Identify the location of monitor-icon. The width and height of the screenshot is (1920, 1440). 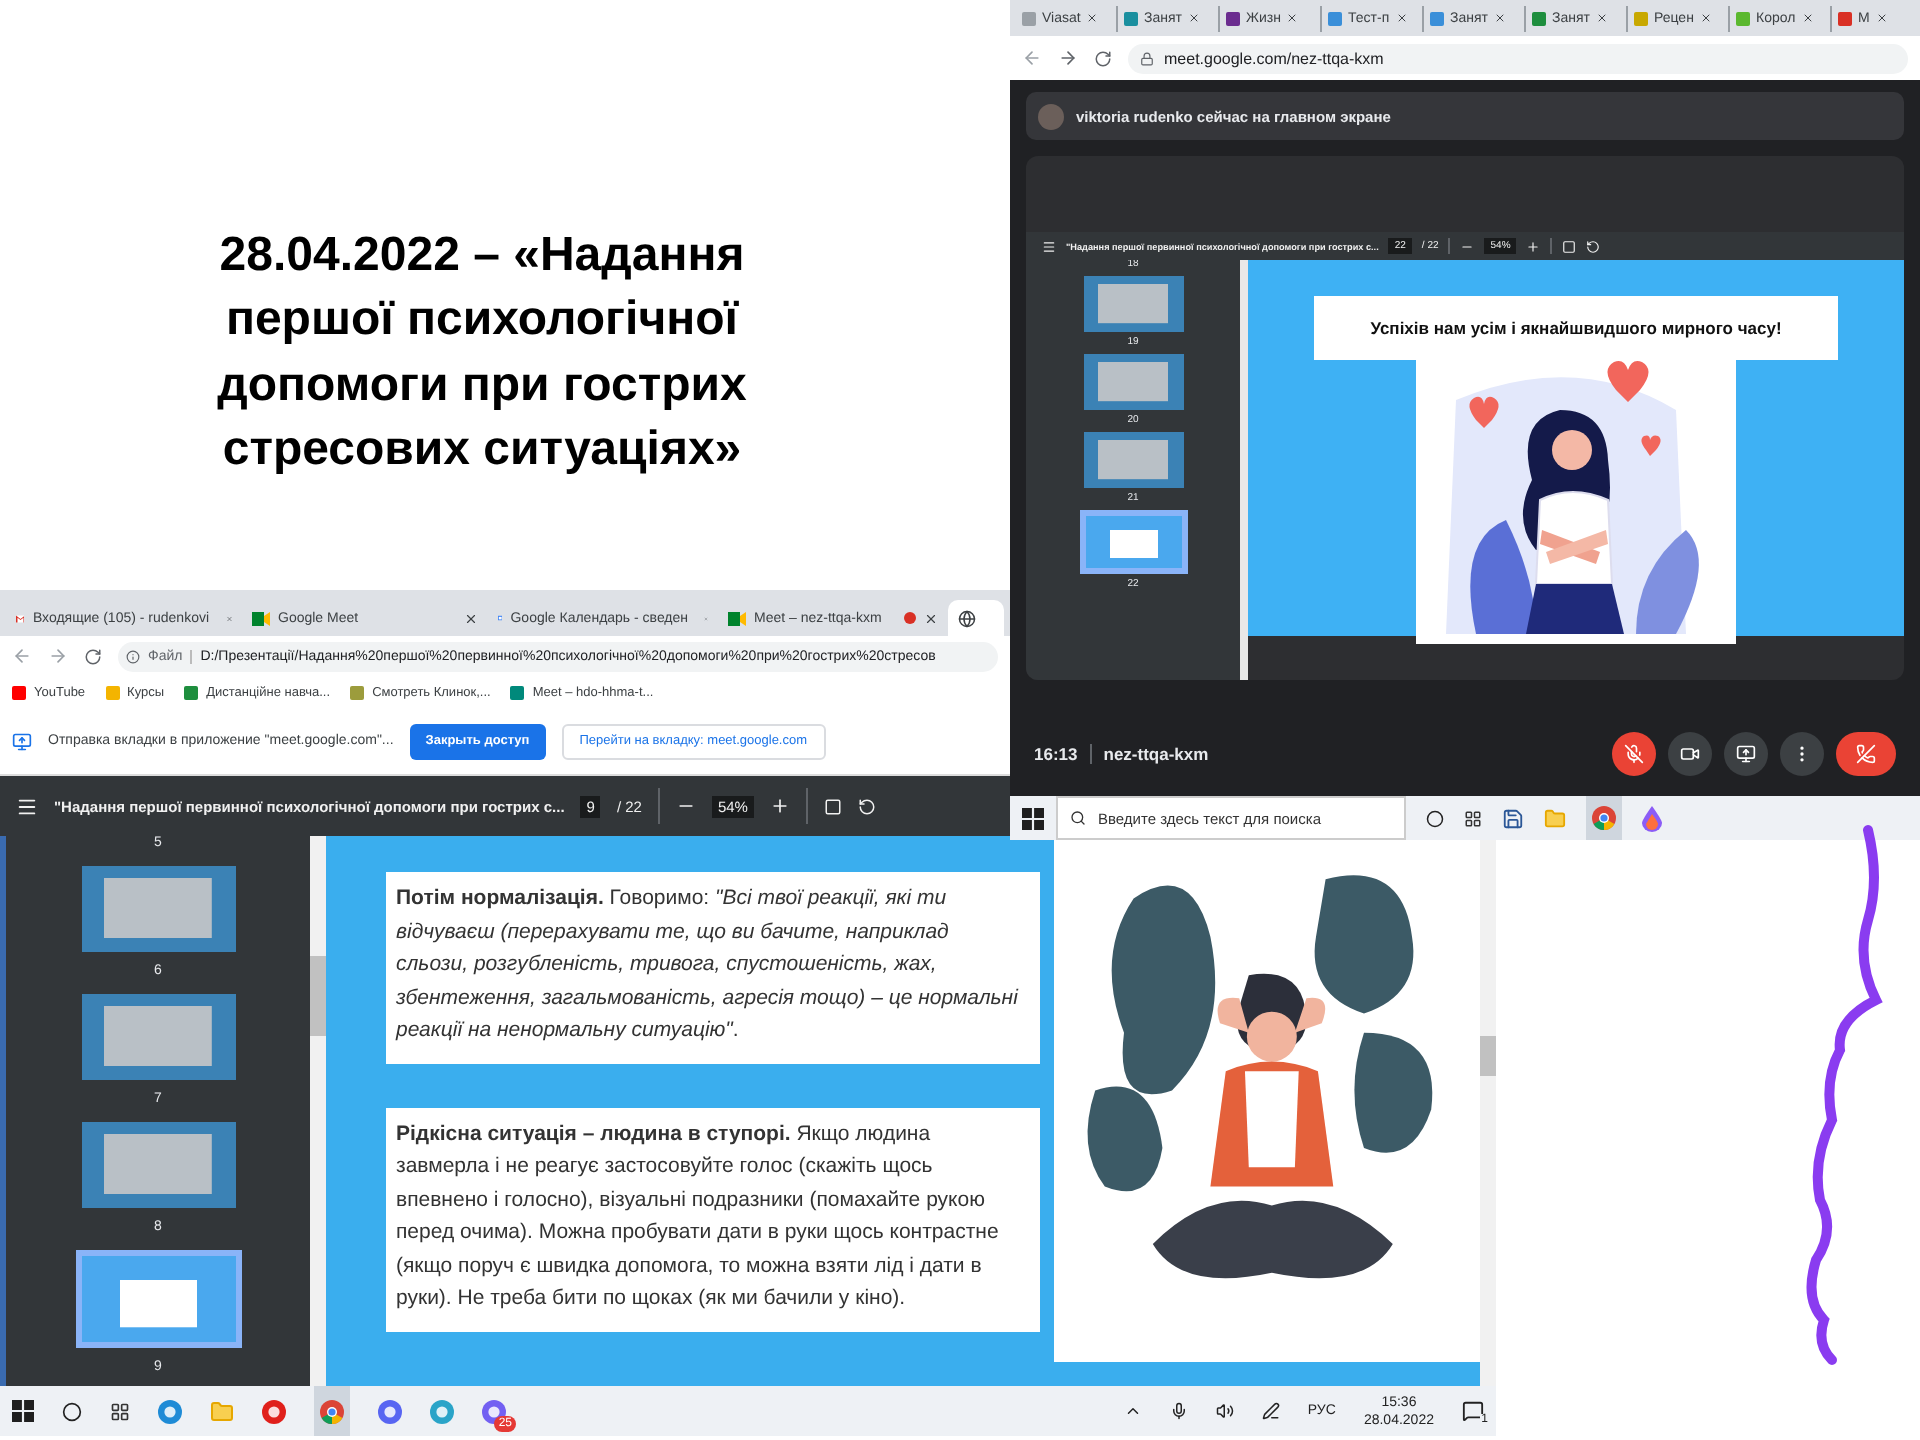
(22, 741).